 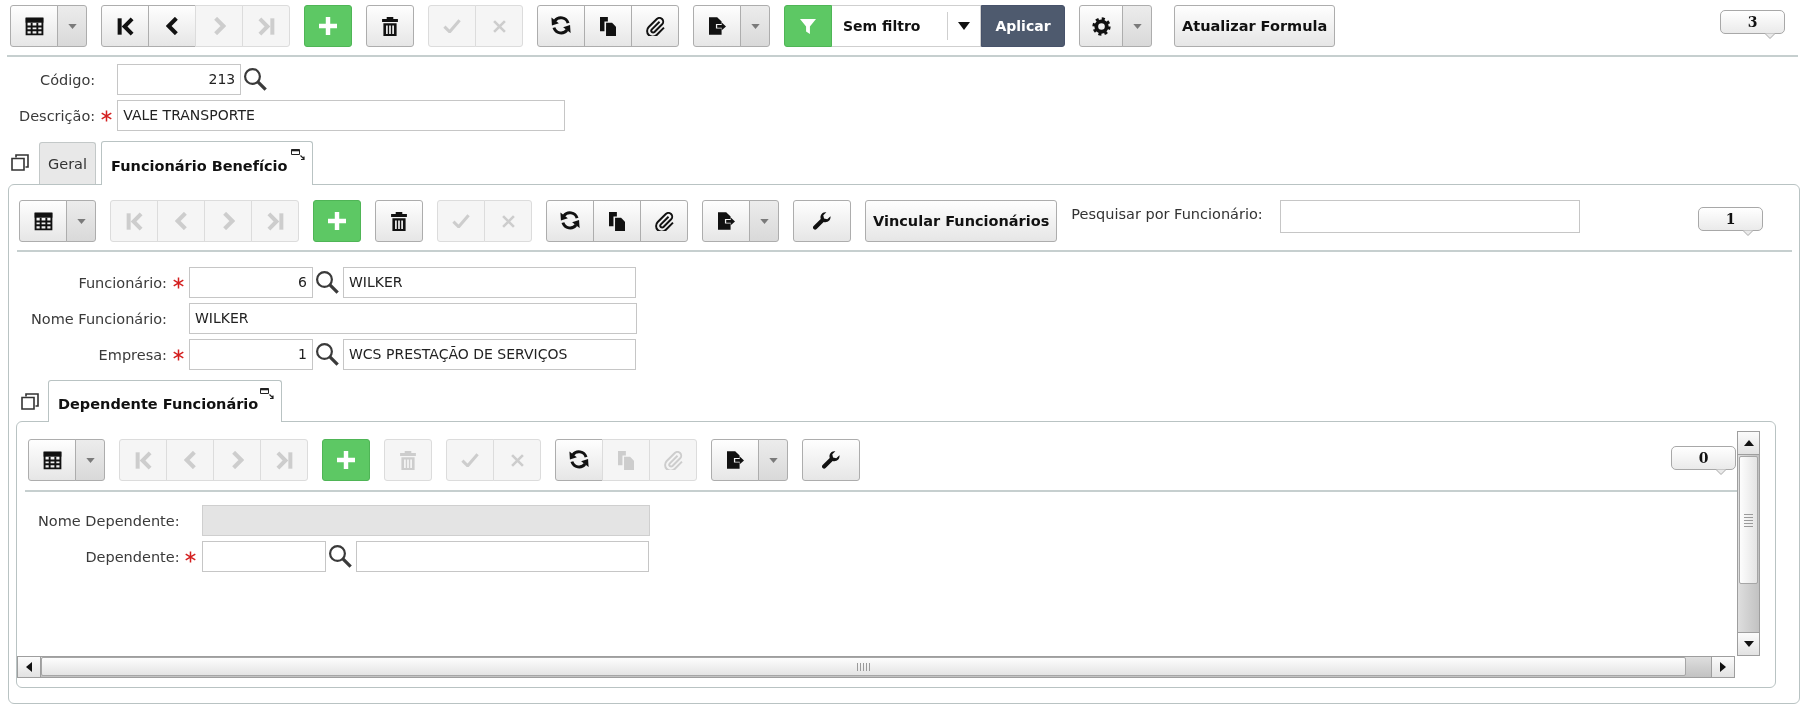 What do you see at coordinates (132, 556) in the screenshot?
I see `field-label: Dependente:` at bounding box center [132, 556].